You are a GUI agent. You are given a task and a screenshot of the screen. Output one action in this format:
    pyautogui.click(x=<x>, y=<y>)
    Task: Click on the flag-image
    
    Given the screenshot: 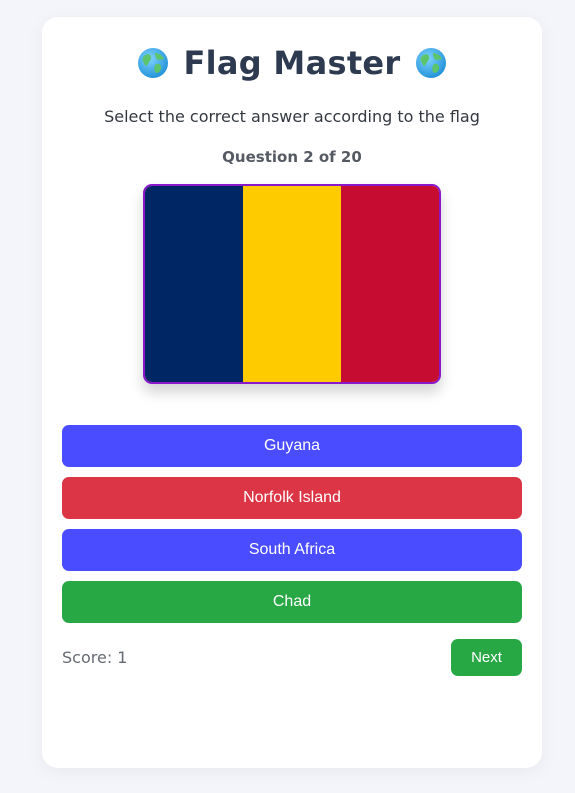 What is the action you would take?
    pyautogui.click(x=292, y=284)
    